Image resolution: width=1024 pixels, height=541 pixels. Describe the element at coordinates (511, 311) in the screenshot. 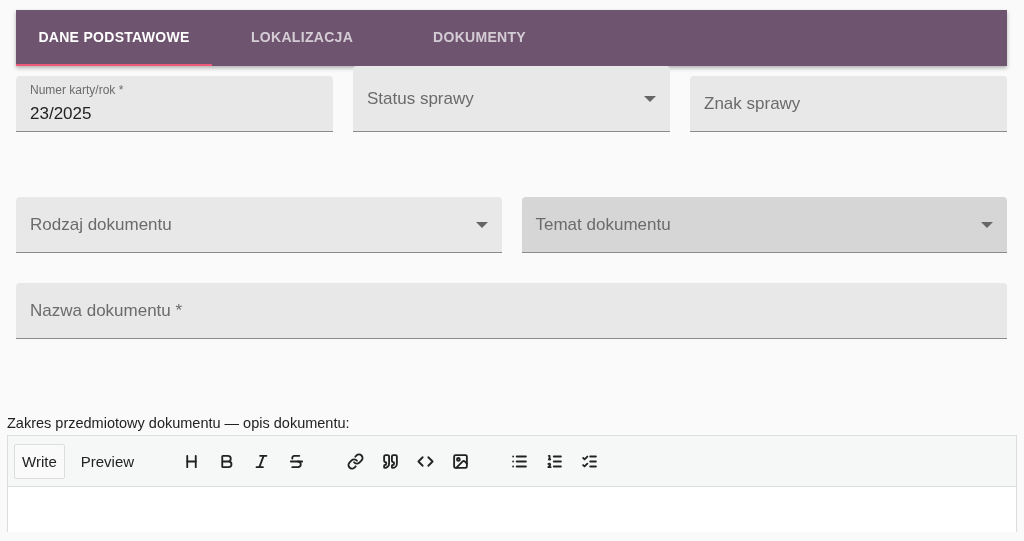

I see `input-field: Nazwa dokumentu *` at that location.